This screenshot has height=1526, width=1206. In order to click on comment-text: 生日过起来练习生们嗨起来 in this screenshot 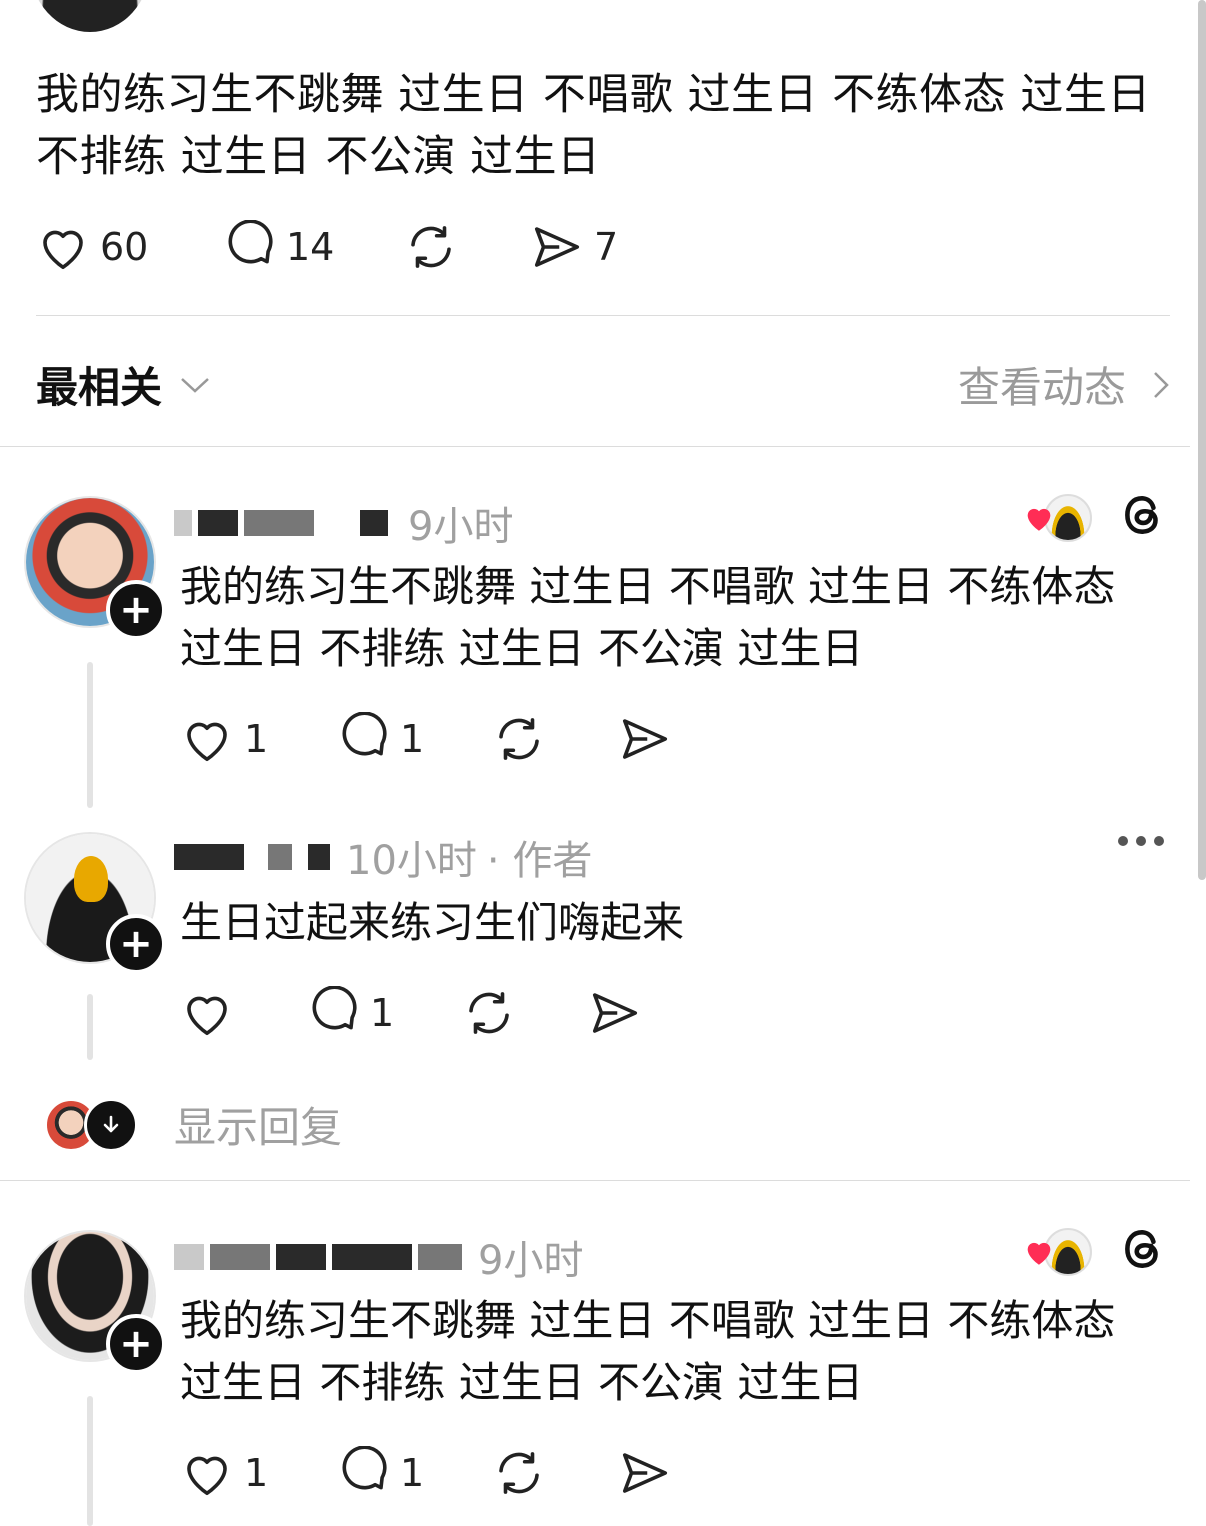, I will do `click(432, 922)`.